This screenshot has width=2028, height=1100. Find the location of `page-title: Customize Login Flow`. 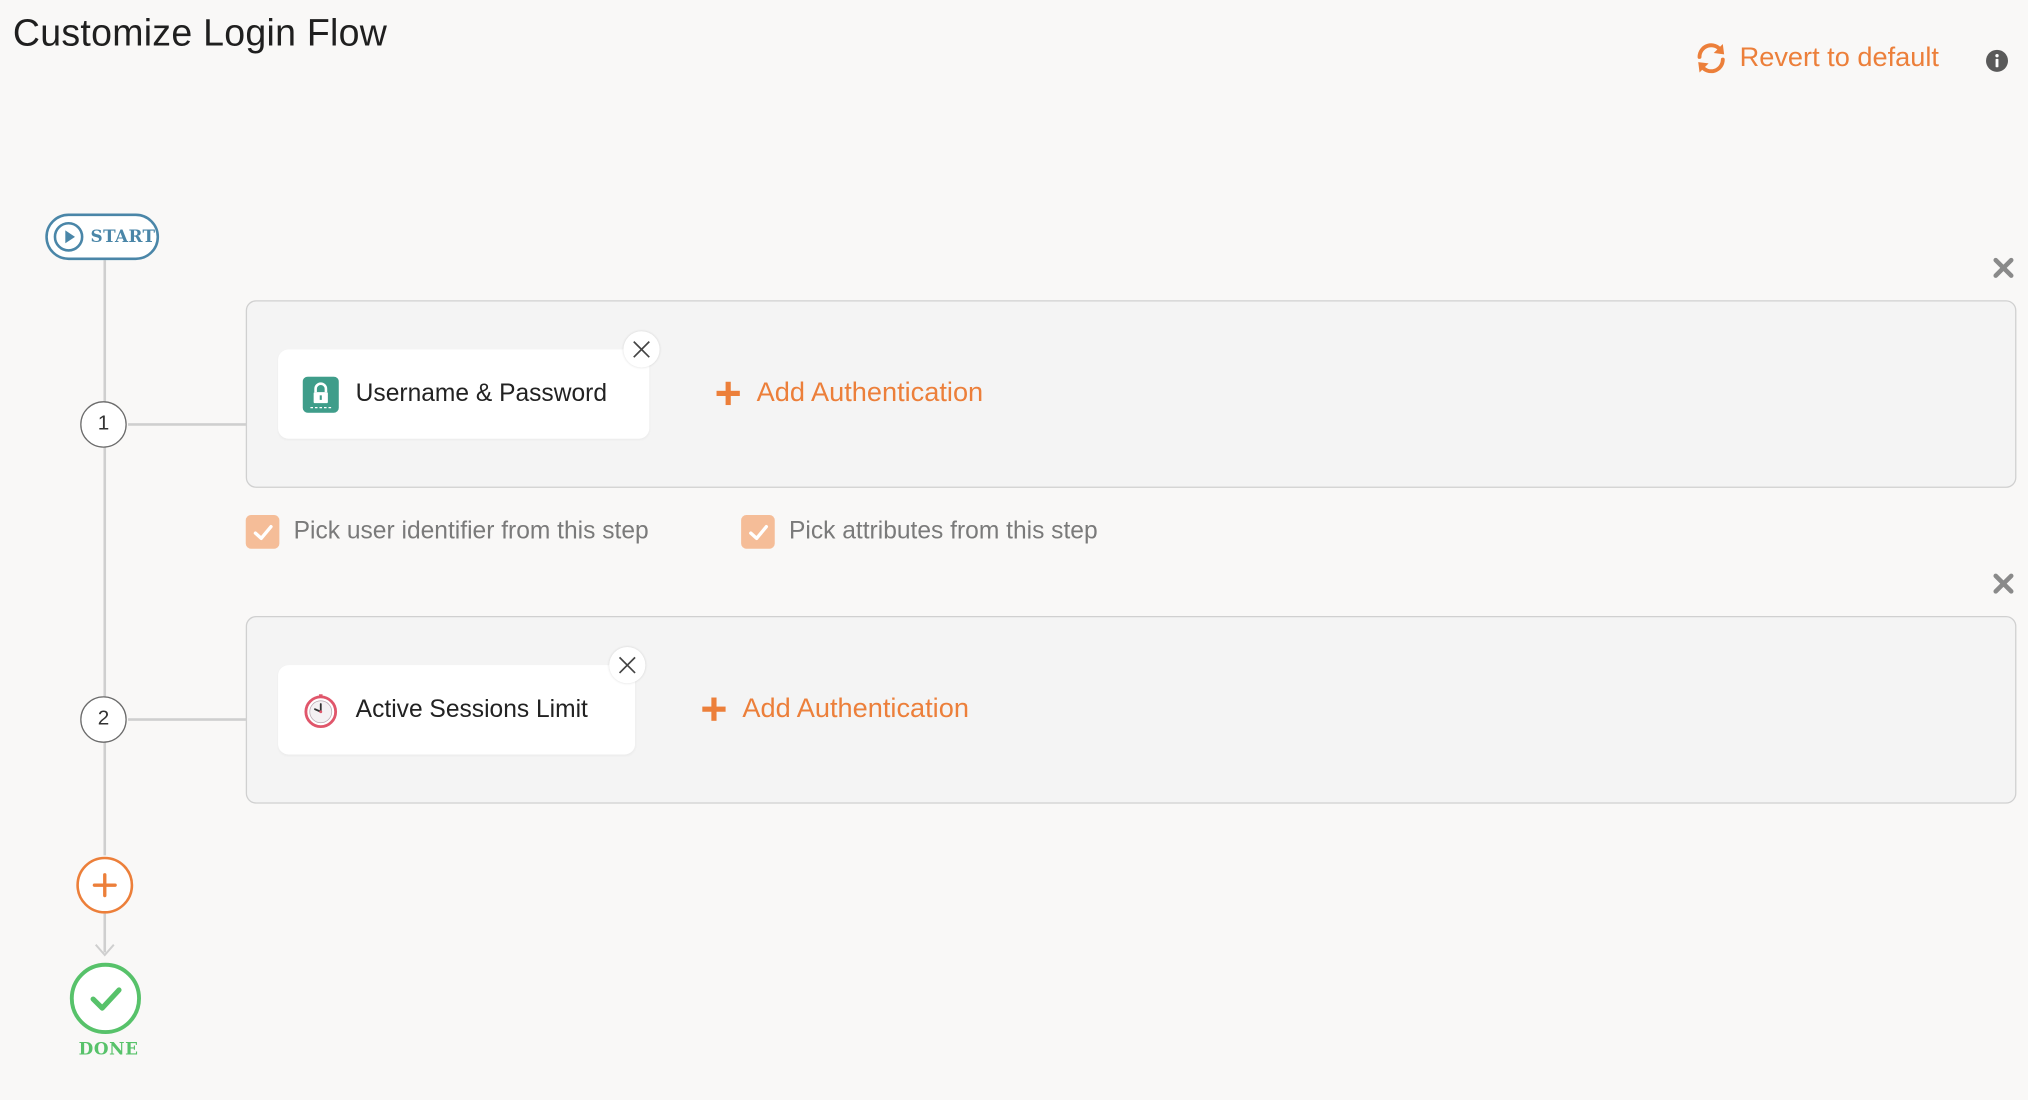

page-title: Customize Login Flow is located at coordinates (200, 33).